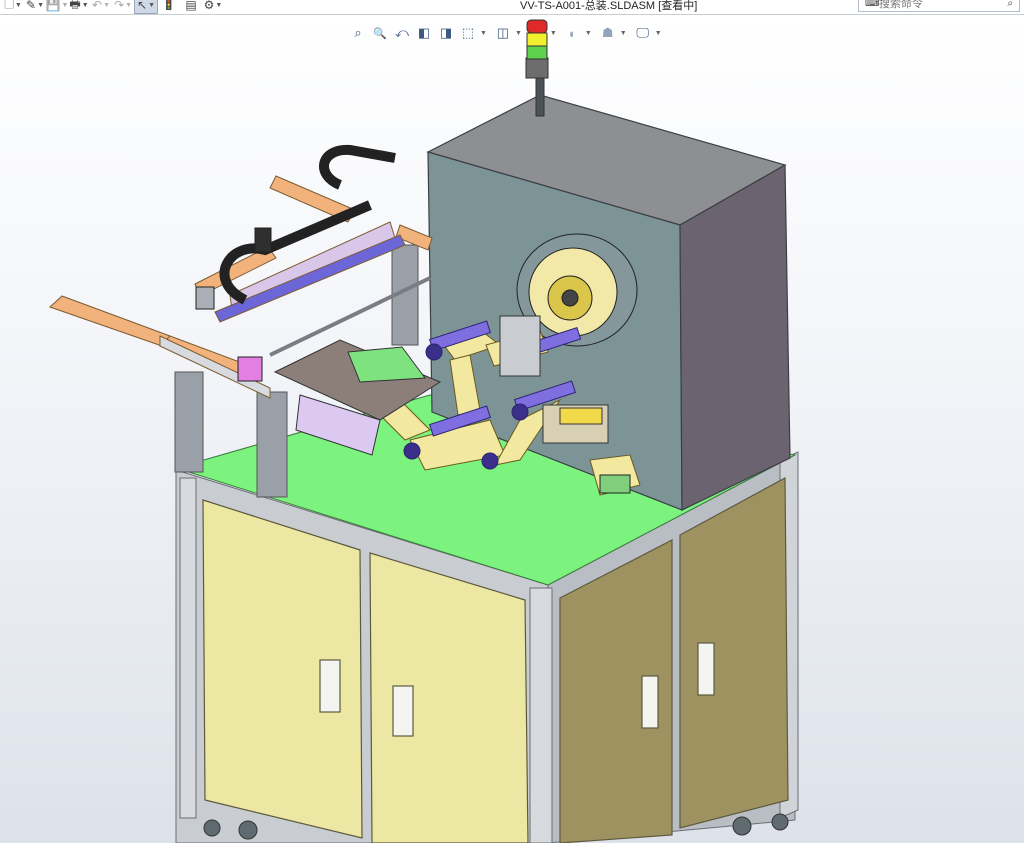  I want to click on side-door-right, so click(734, 652).